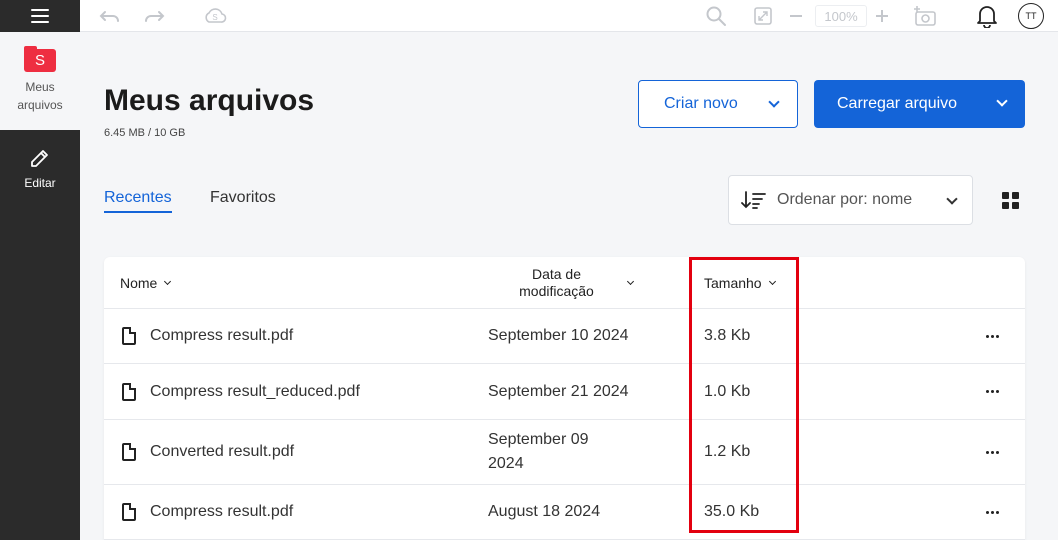  I want to click on file-date: September 09 2024, so click(538, 451).